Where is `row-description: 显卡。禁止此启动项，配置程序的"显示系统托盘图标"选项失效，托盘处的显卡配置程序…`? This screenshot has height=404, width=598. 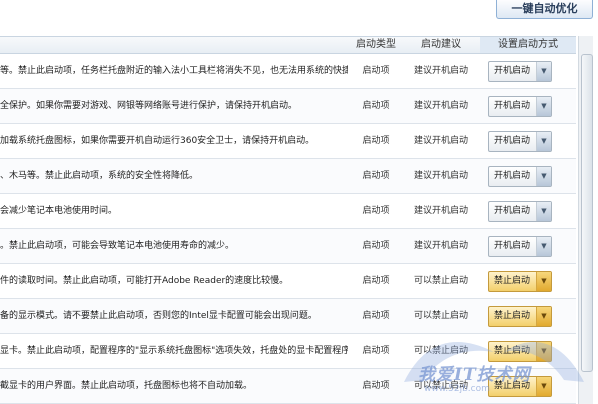
row-description: 显卡。禁止此启动项，配置程序的"显示系统托盘图标"选项失效，托盘处的显卡配置程序… is located at coordinates (174, 351).